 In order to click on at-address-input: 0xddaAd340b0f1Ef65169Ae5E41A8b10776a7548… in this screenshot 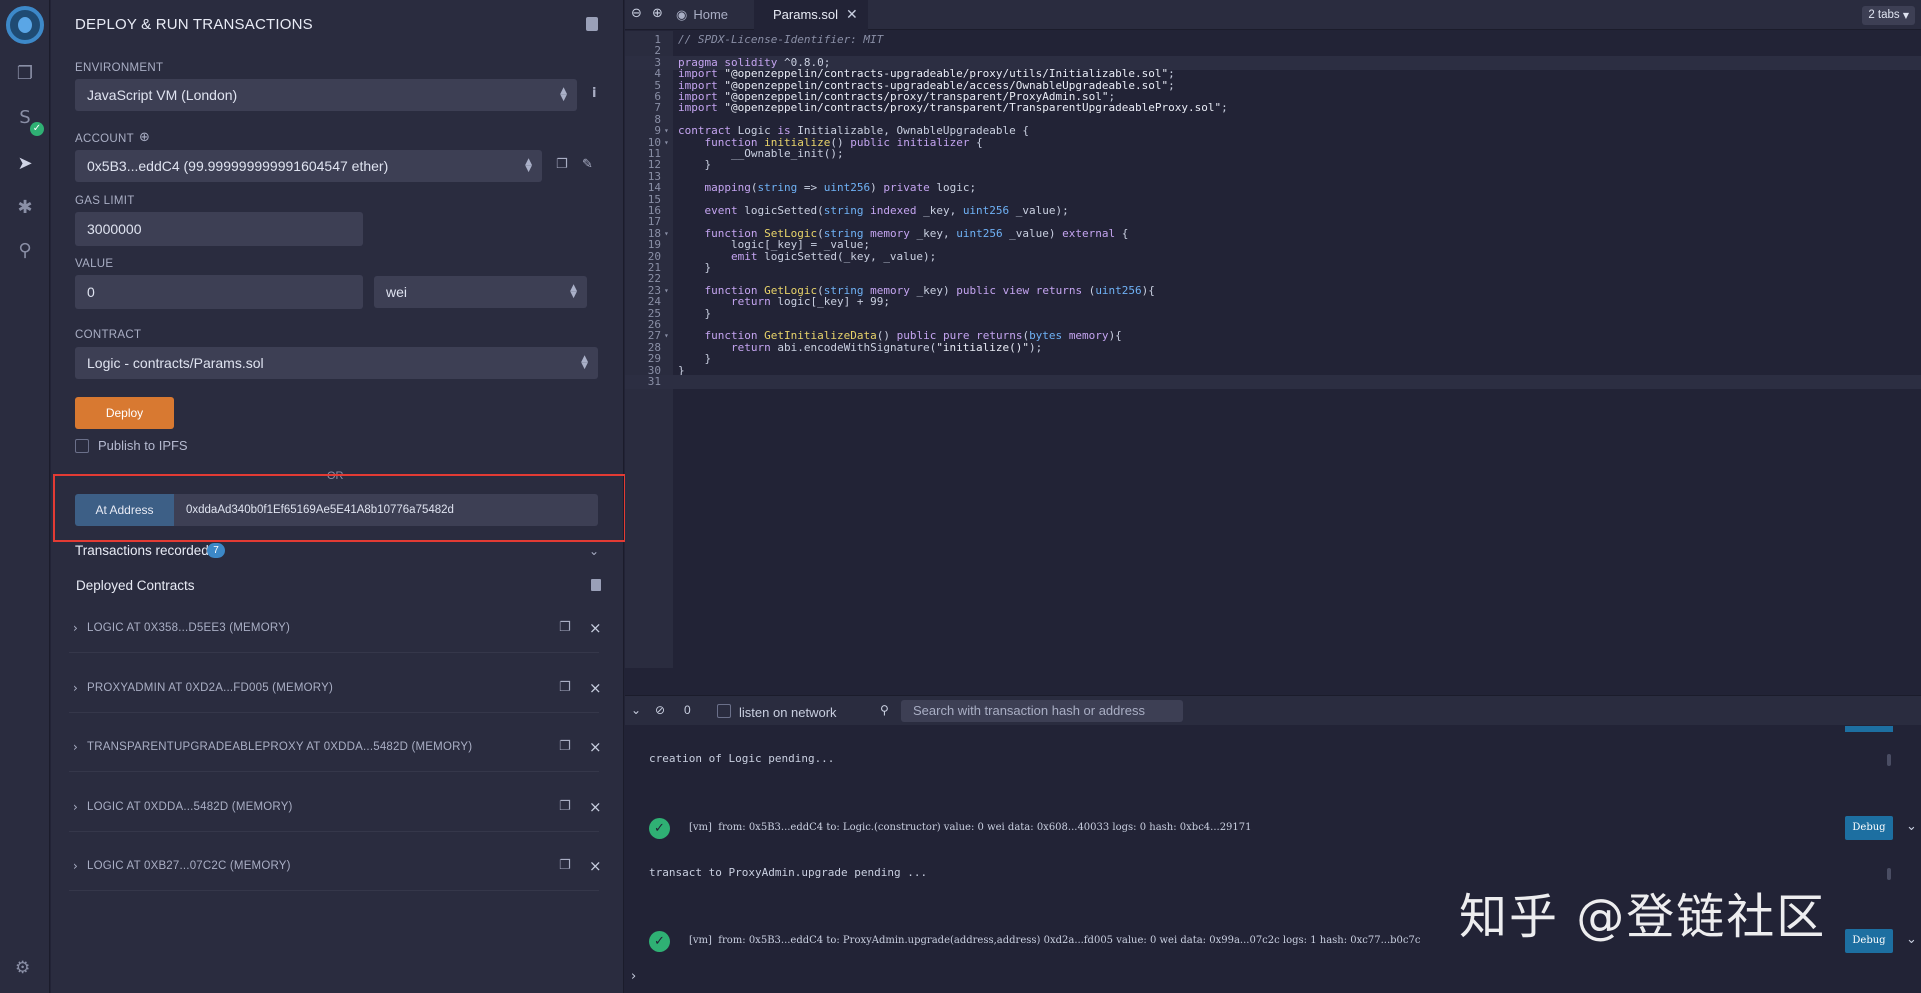, I will do `click(386, 510)`.